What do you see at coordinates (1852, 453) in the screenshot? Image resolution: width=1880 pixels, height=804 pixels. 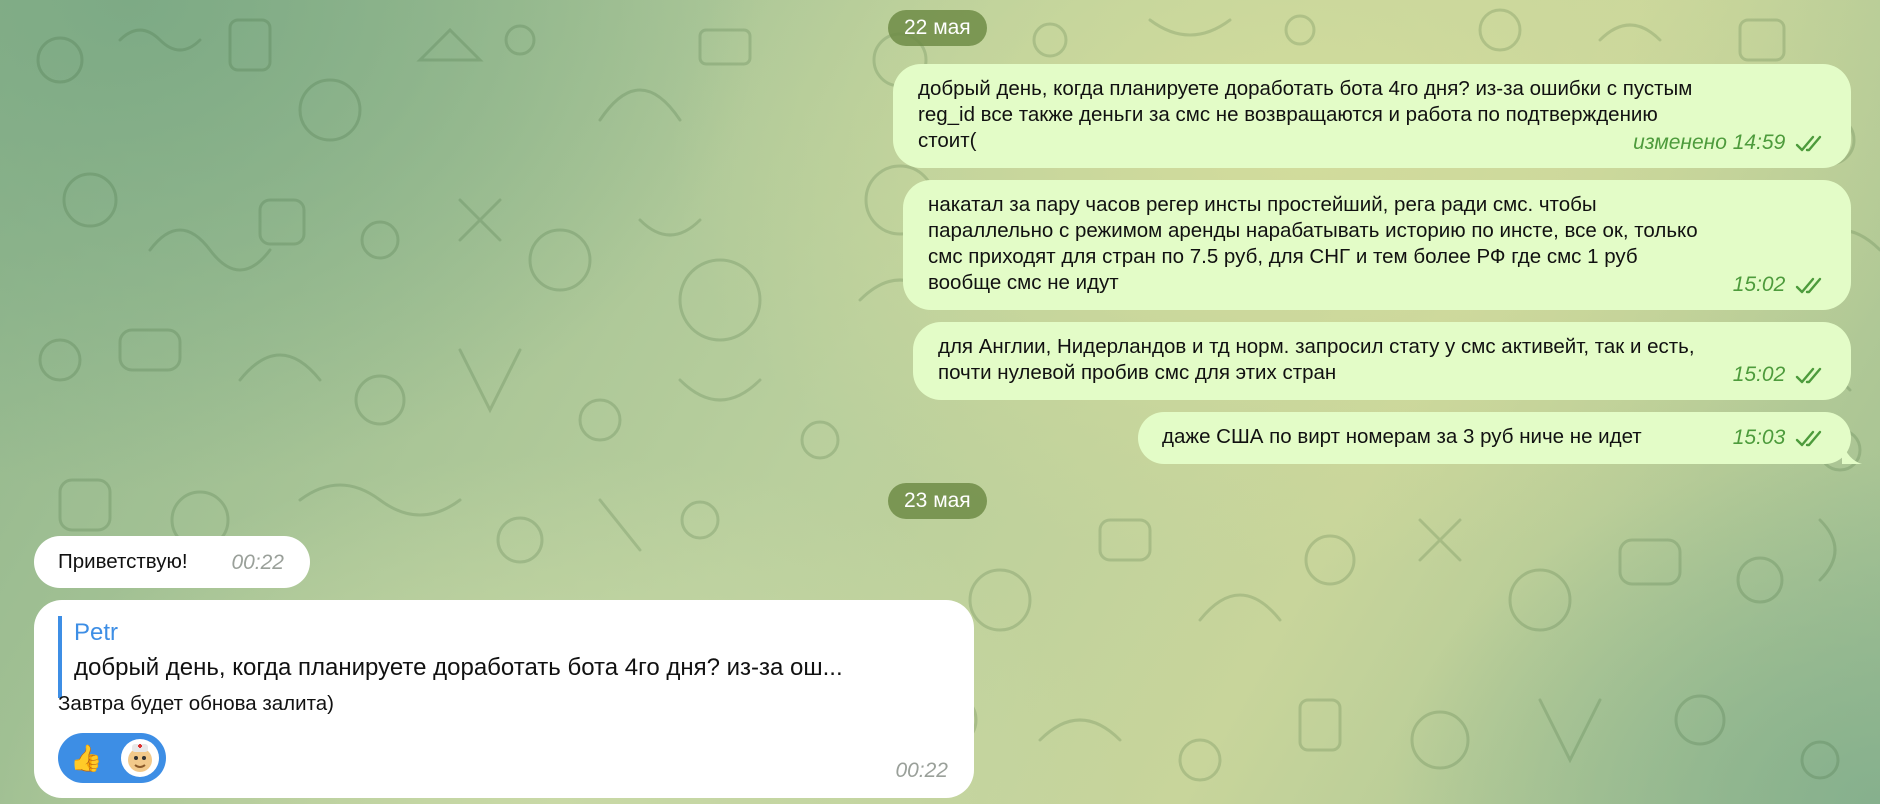 I see `bubble-tail` at bounding box center [1852, 453].